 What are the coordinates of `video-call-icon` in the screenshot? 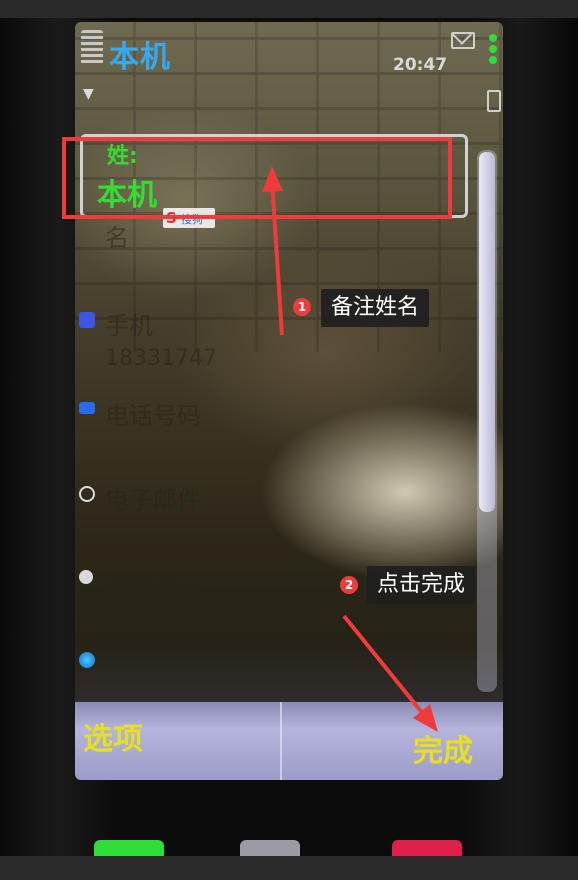 It's located at (86, 577).